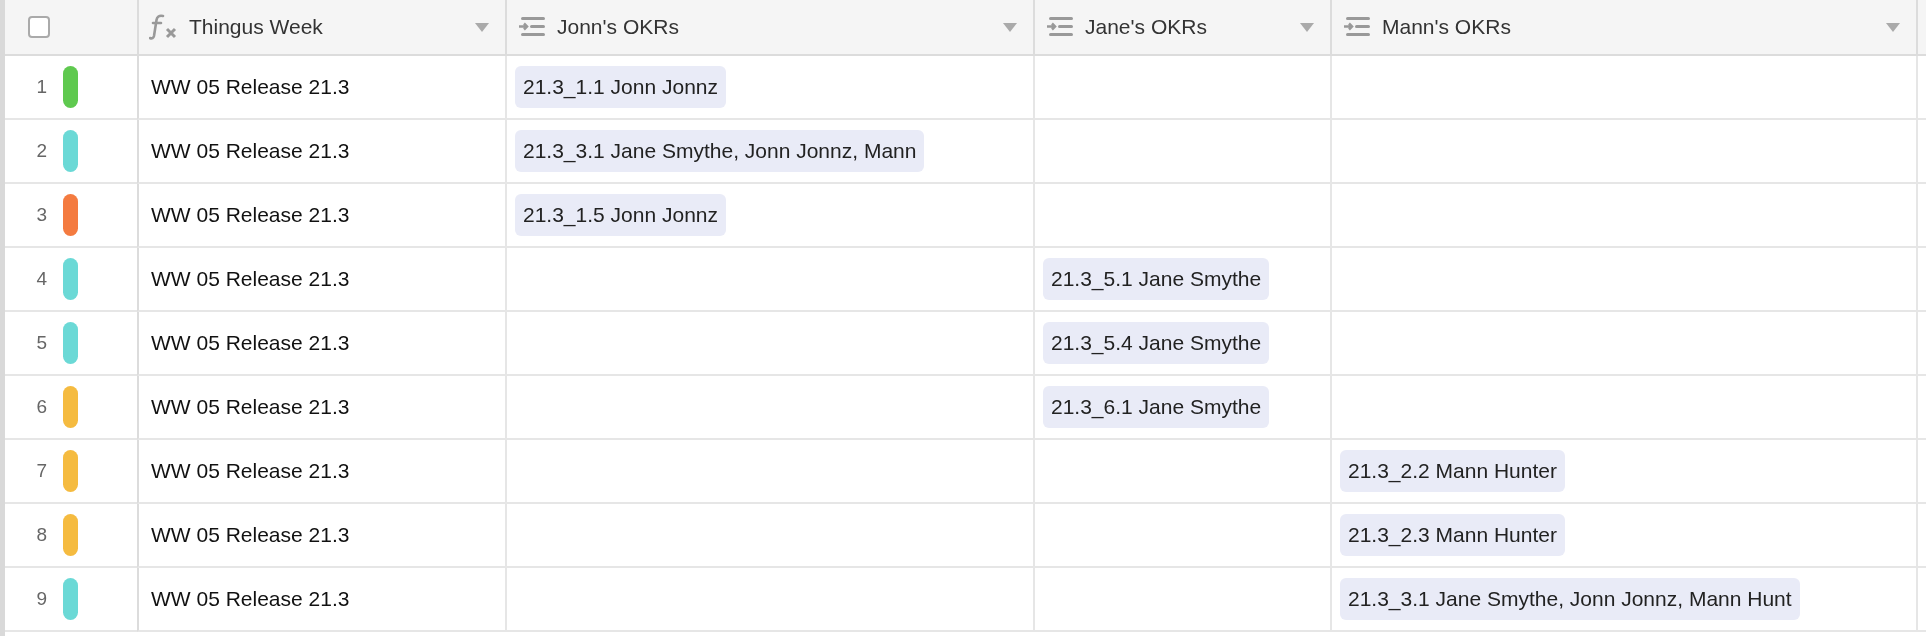  Describe the element at coordinates (164, 27) in the screenshot. I see `formula-icon` at that location.